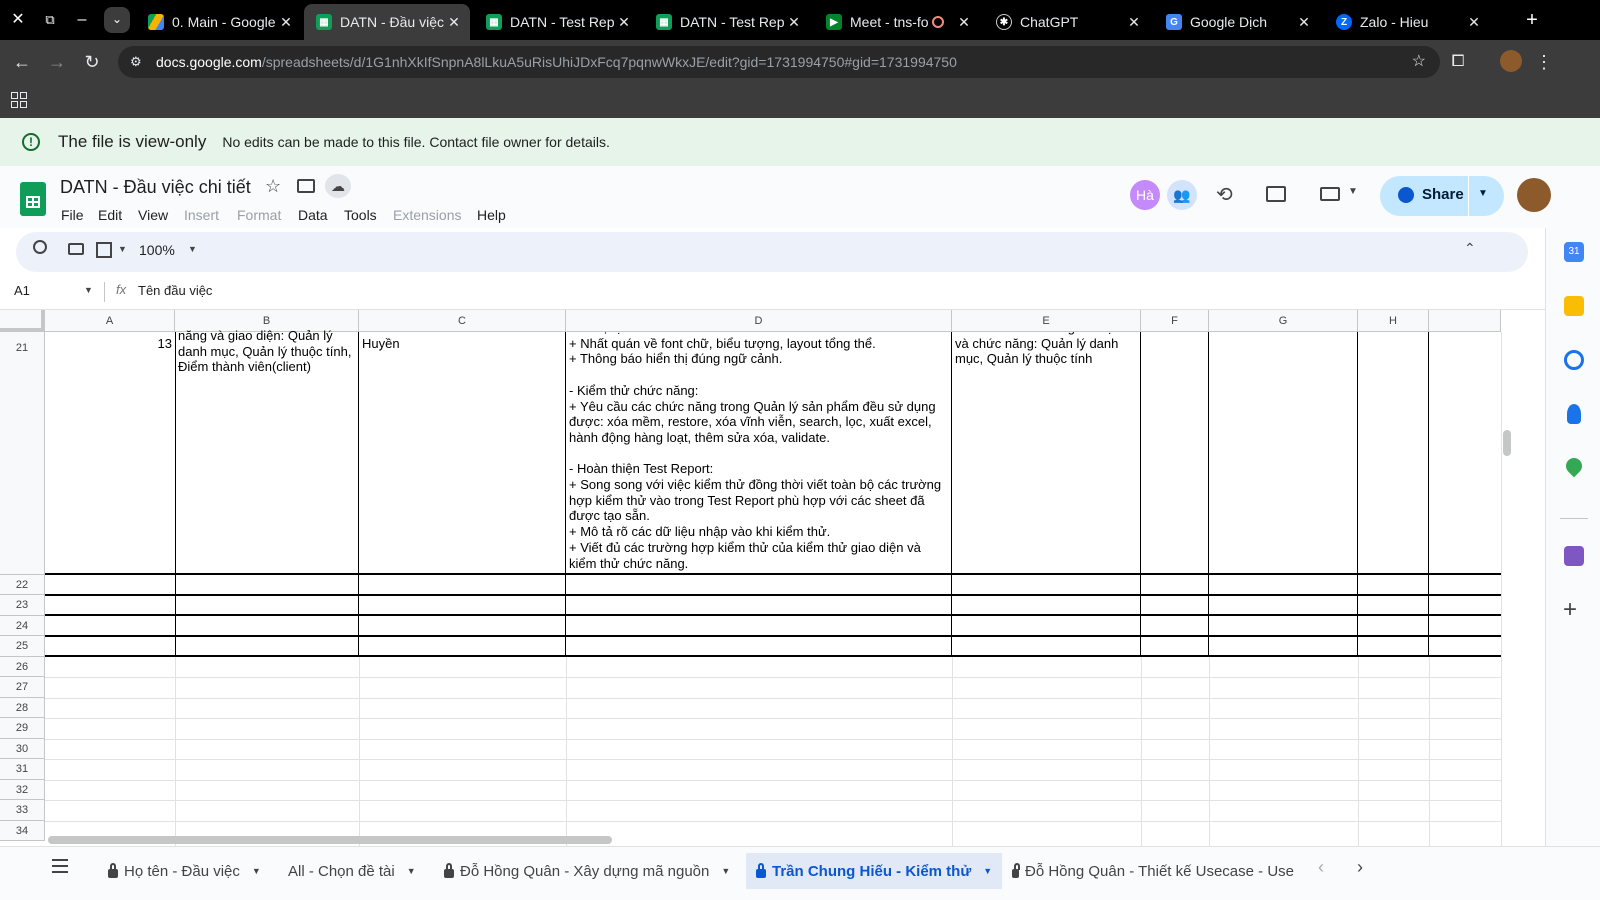 This screenshot has height=900, width=1600. Describe the element at coordinates (1283, 321) in the screenshot. I see `column-header-g: G` at that location.